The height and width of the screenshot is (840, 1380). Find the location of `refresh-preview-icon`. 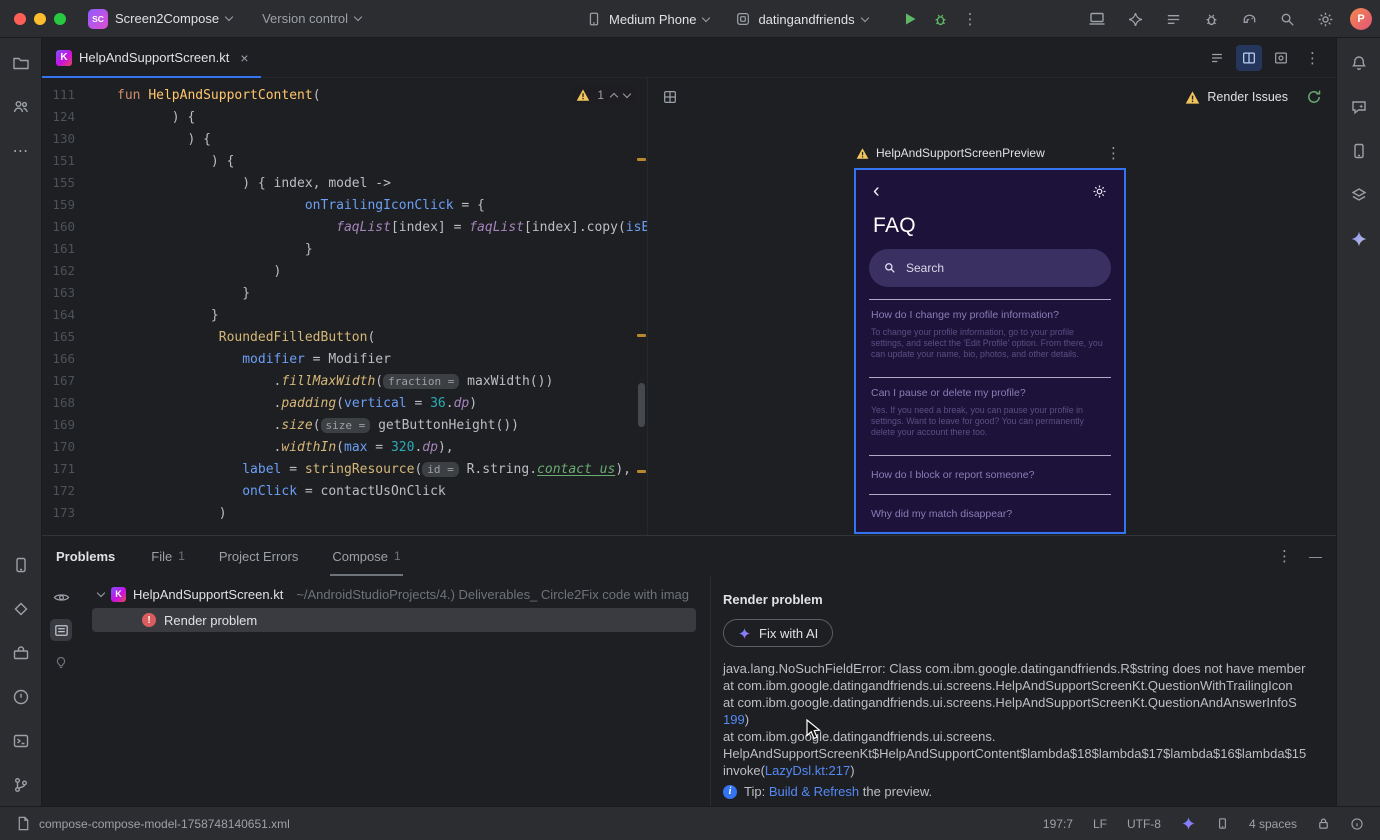

refresh-preview-icon is located at coordinates (1314, 97).